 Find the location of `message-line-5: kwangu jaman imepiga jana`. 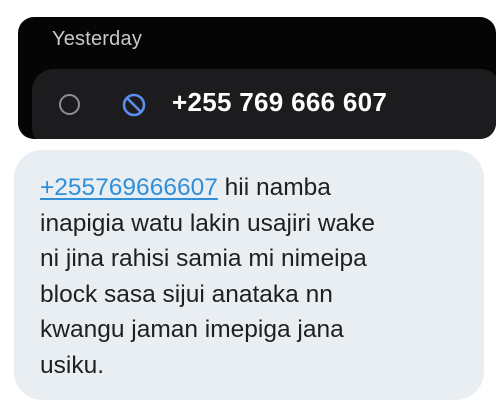

message-line-5: kwangu jaman imepiga jana is located at coordinates (192, 329).